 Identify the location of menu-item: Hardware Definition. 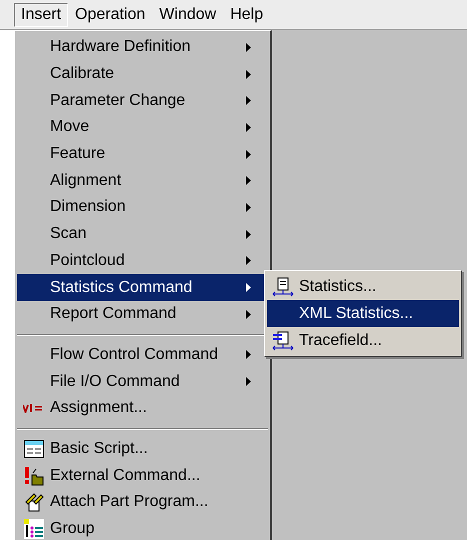
(142, 47).